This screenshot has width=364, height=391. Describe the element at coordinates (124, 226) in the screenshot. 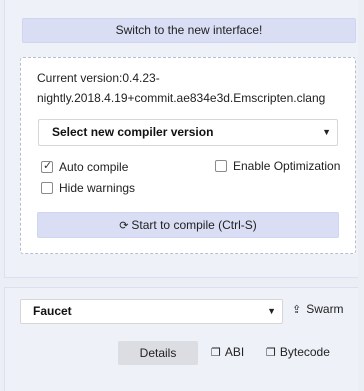

I see `refresh-icon: ⟳` at that location.